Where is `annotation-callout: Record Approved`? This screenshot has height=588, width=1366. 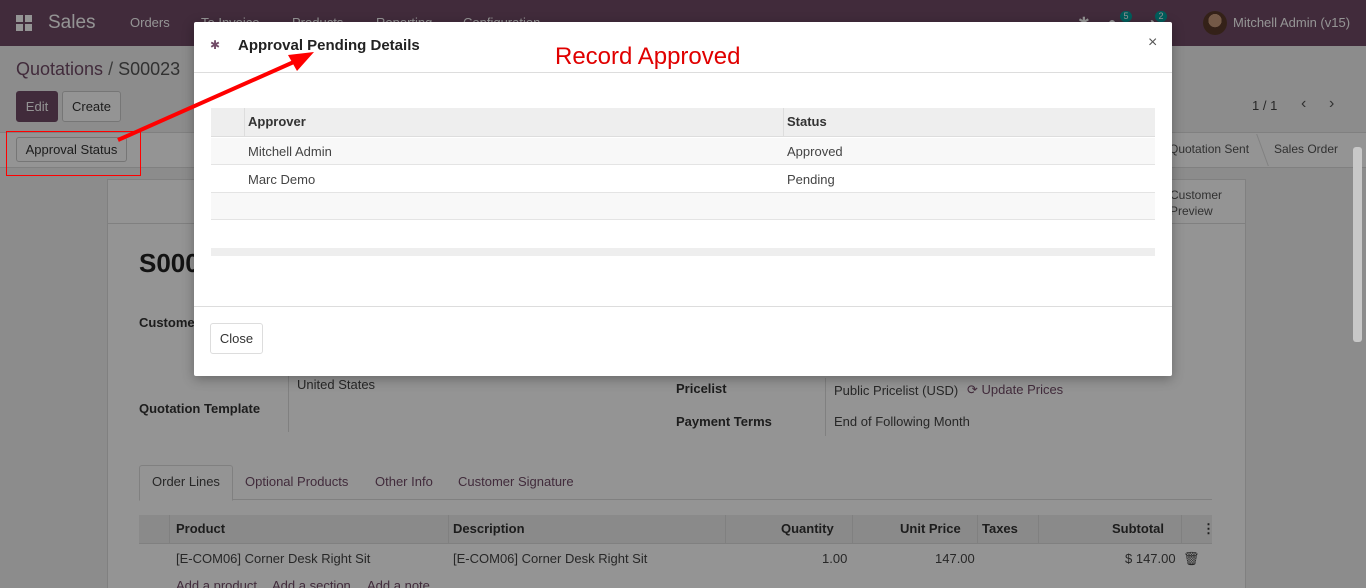
annotation-callout: Record Approved is located at coordinates (648, 56).